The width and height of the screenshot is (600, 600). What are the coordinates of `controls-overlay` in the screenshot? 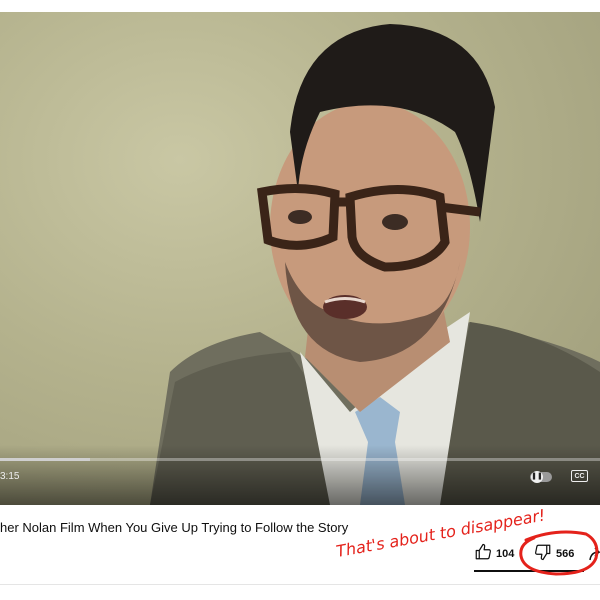 It's located at (300, 475).